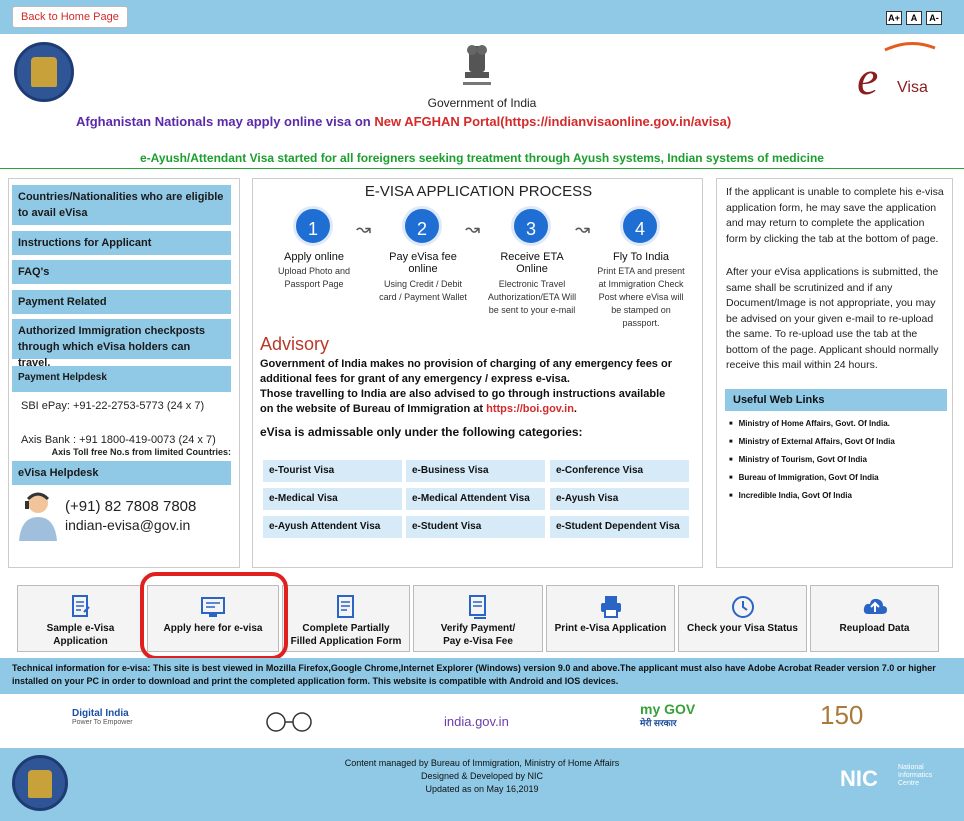 This screenshot has width=964, height=821. I want to click on tile-label: Filled Application Form, so click(346, 641).